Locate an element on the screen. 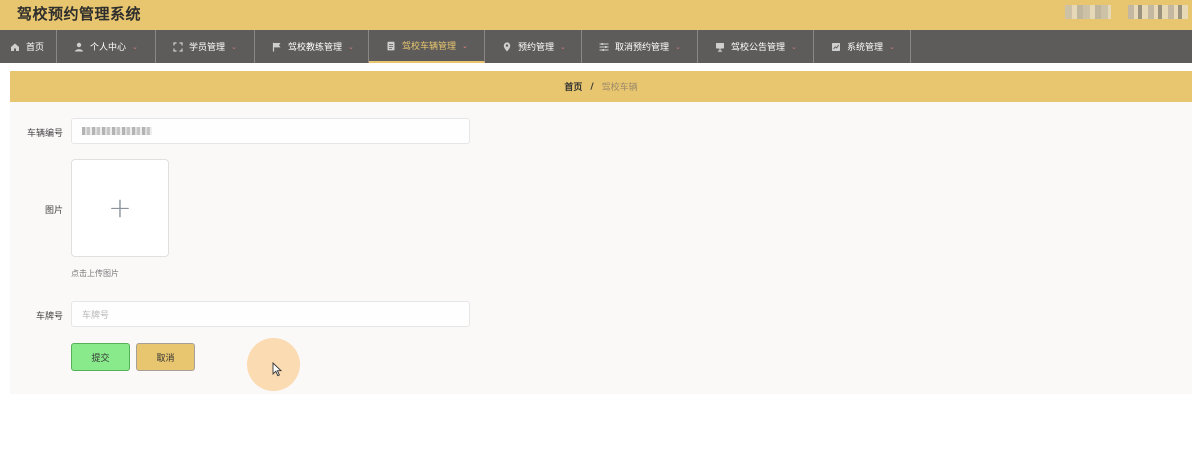  flag-icon is located at coordinates (277, 47).